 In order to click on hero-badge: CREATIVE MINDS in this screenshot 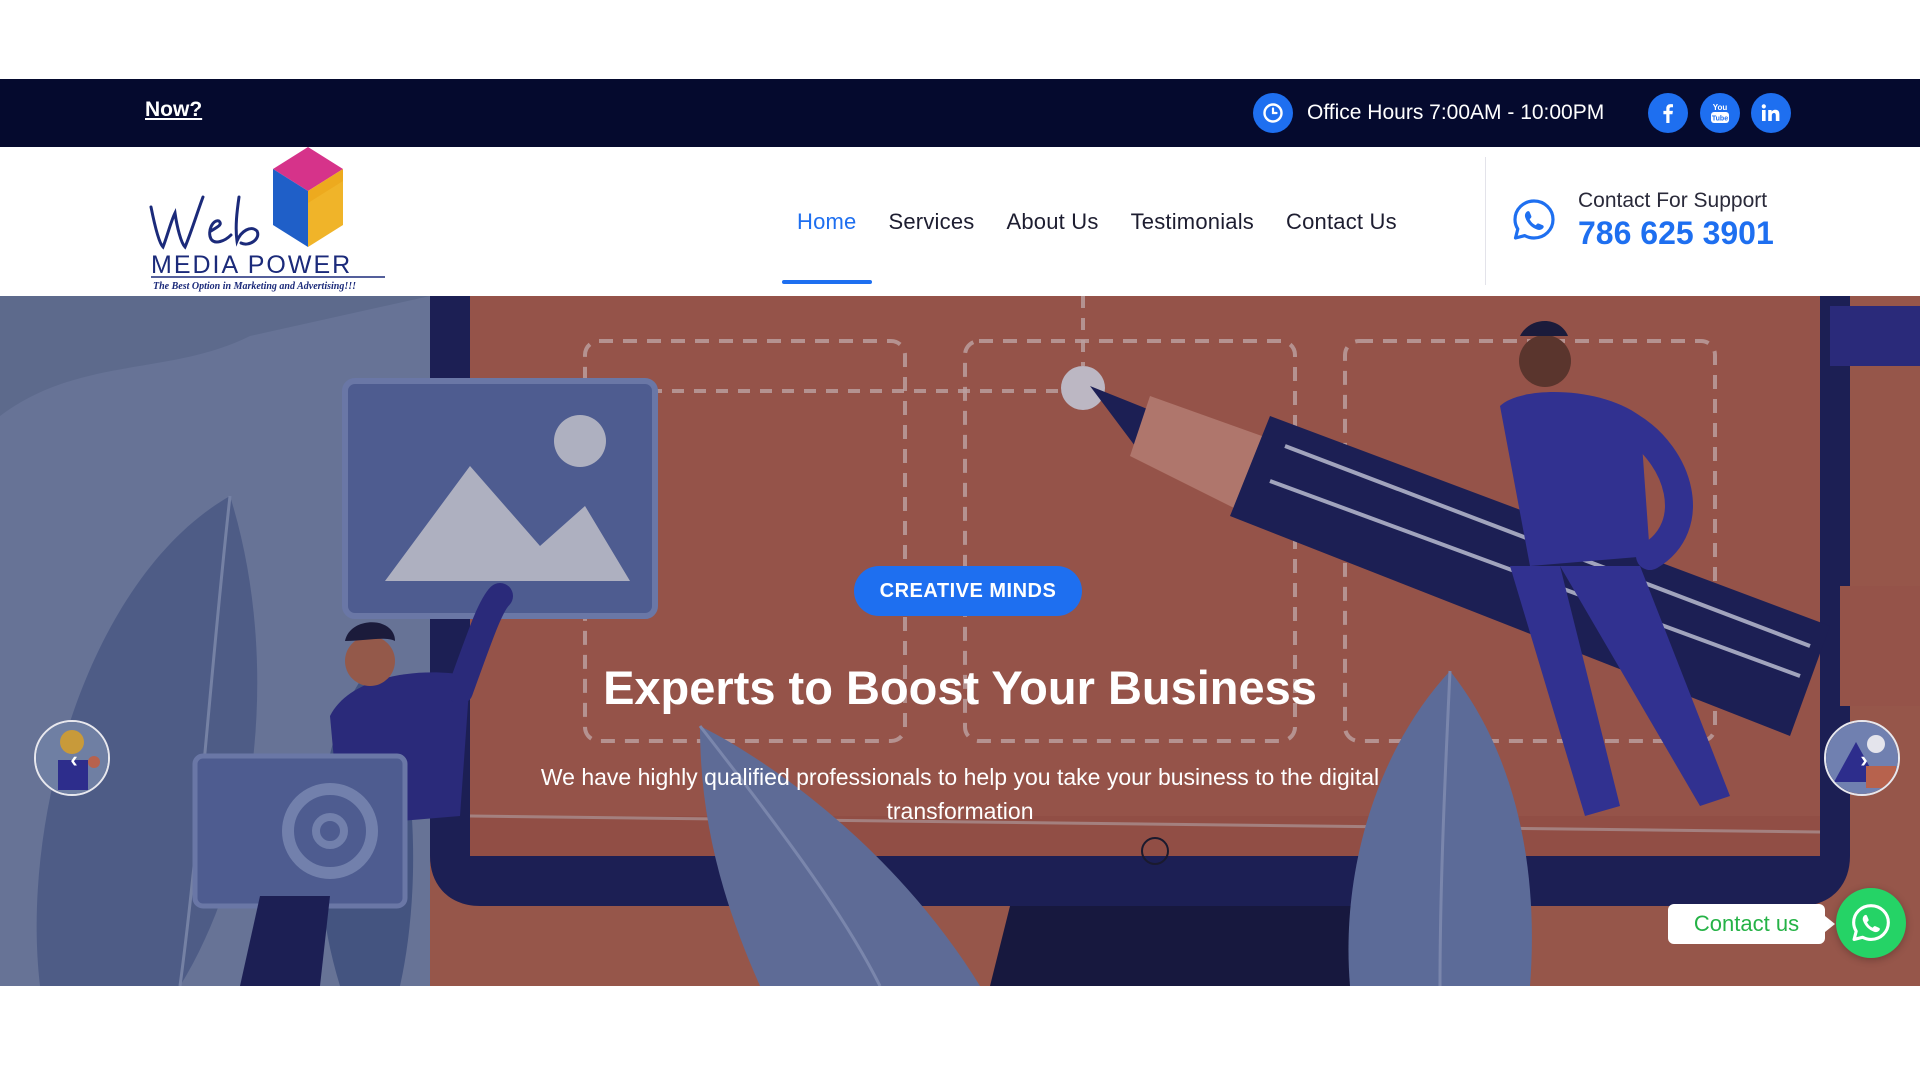, I will do `click(968, 591)`.